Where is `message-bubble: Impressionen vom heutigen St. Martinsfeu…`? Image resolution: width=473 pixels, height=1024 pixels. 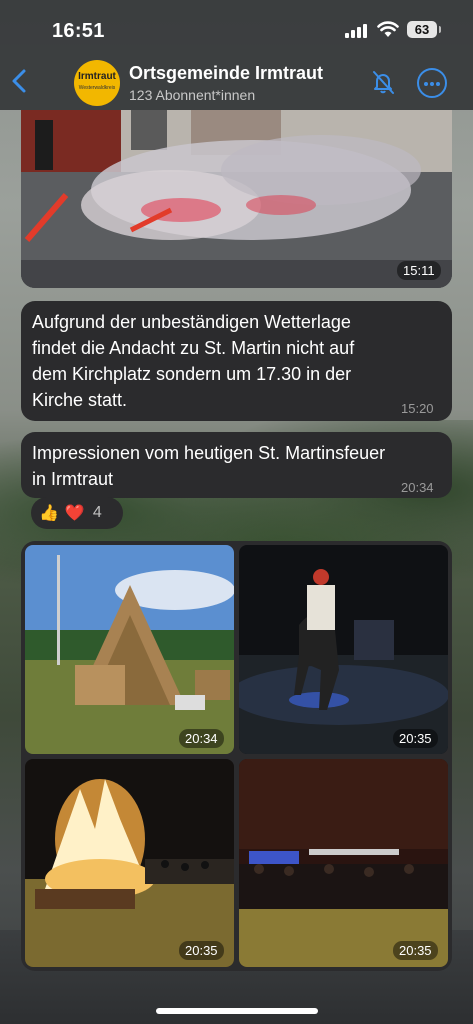
message-bubble: Impressionen vom heutigen St. Martinsfeu… is located at coordinates (236, 465).